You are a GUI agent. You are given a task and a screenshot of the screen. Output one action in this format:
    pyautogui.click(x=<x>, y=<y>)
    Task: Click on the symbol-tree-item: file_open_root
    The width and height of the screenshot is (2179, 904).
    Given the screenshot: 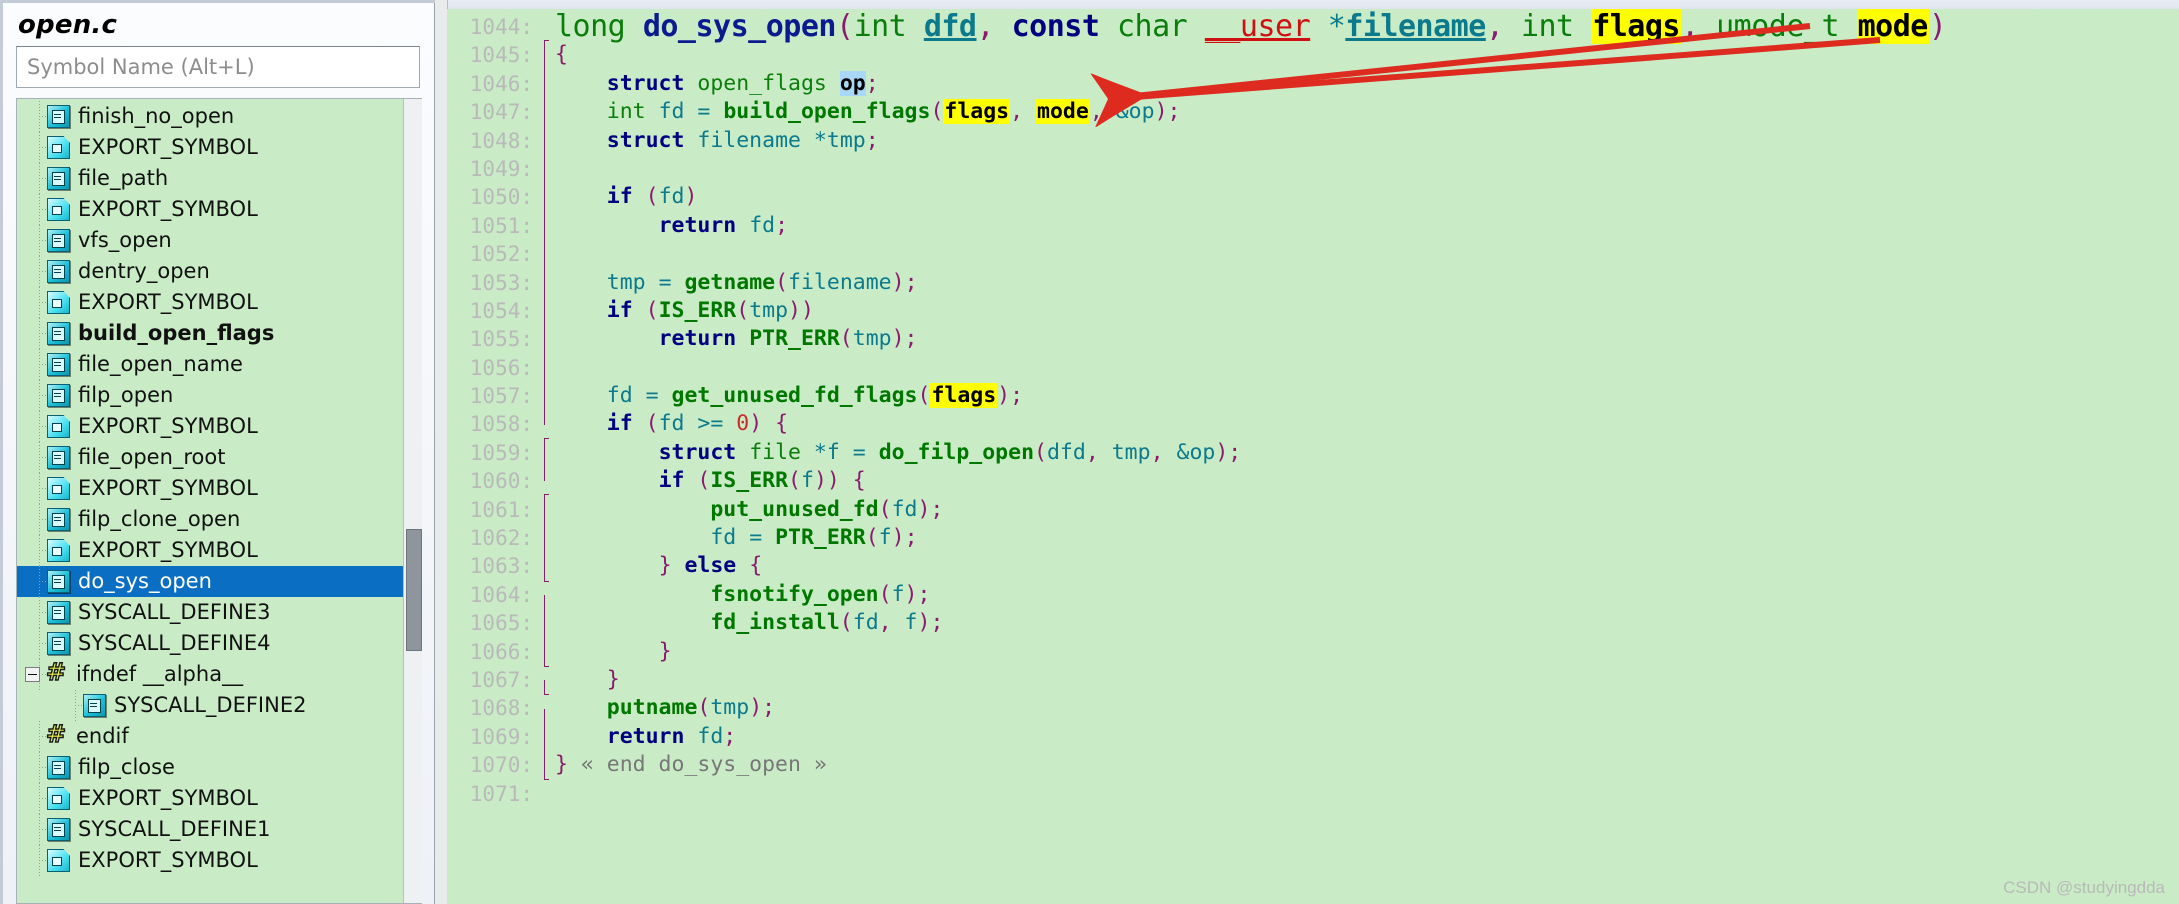 What is the action you would take?
    pyautogui.click(x=210, y=457)
    